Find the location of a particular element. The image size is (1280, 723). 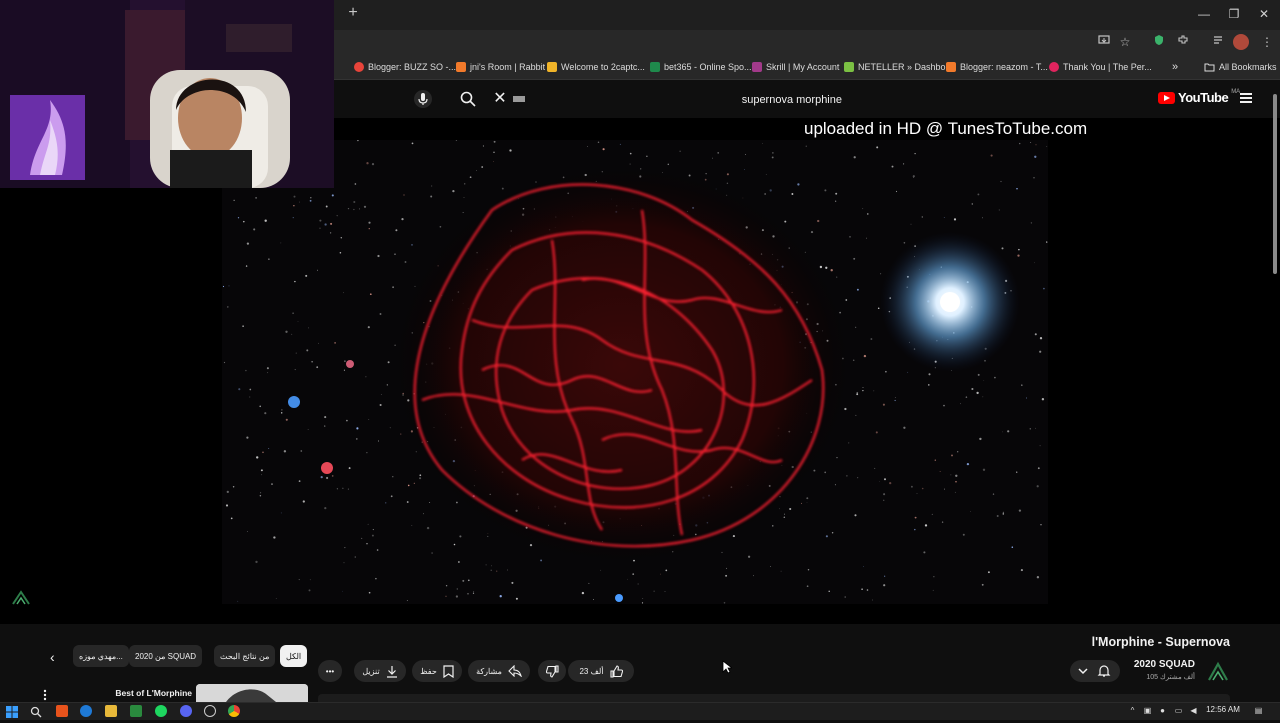

search-input is located at coordinates (677, 100).